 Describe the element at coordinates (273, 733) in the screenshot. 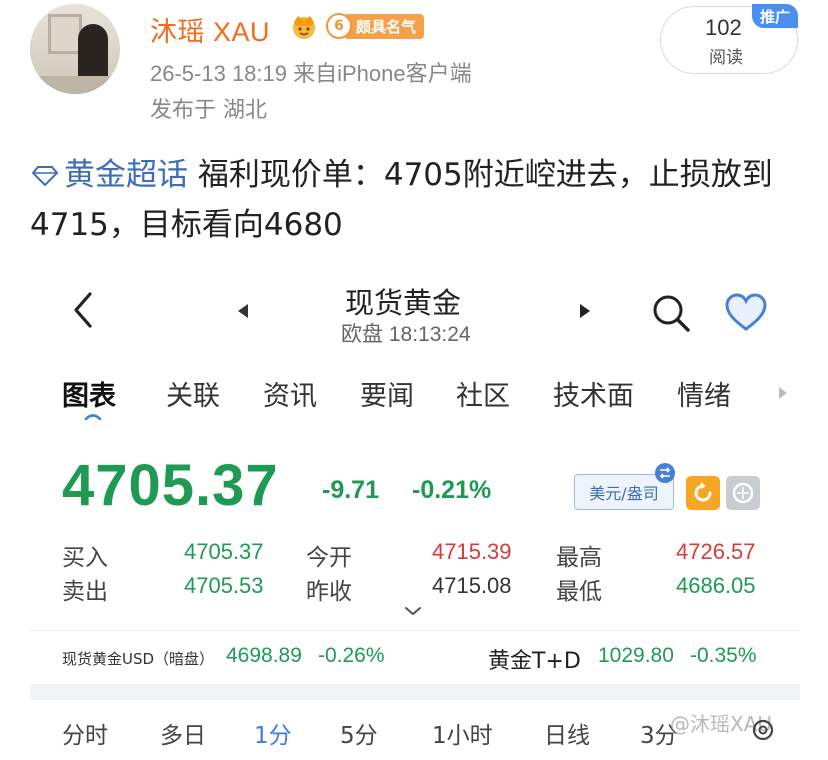

I see `period-1min: 1分` at that location.